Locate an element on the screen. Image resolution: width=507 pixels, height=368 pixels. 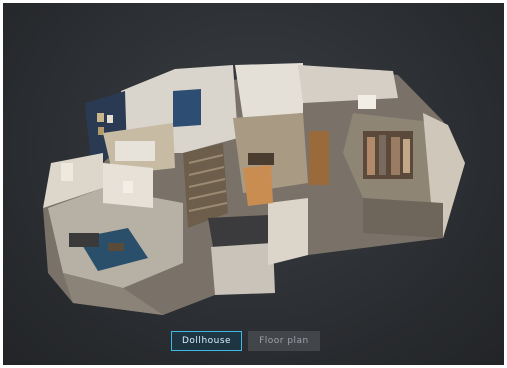
kitchen-island is located at coordinates (239, 231).